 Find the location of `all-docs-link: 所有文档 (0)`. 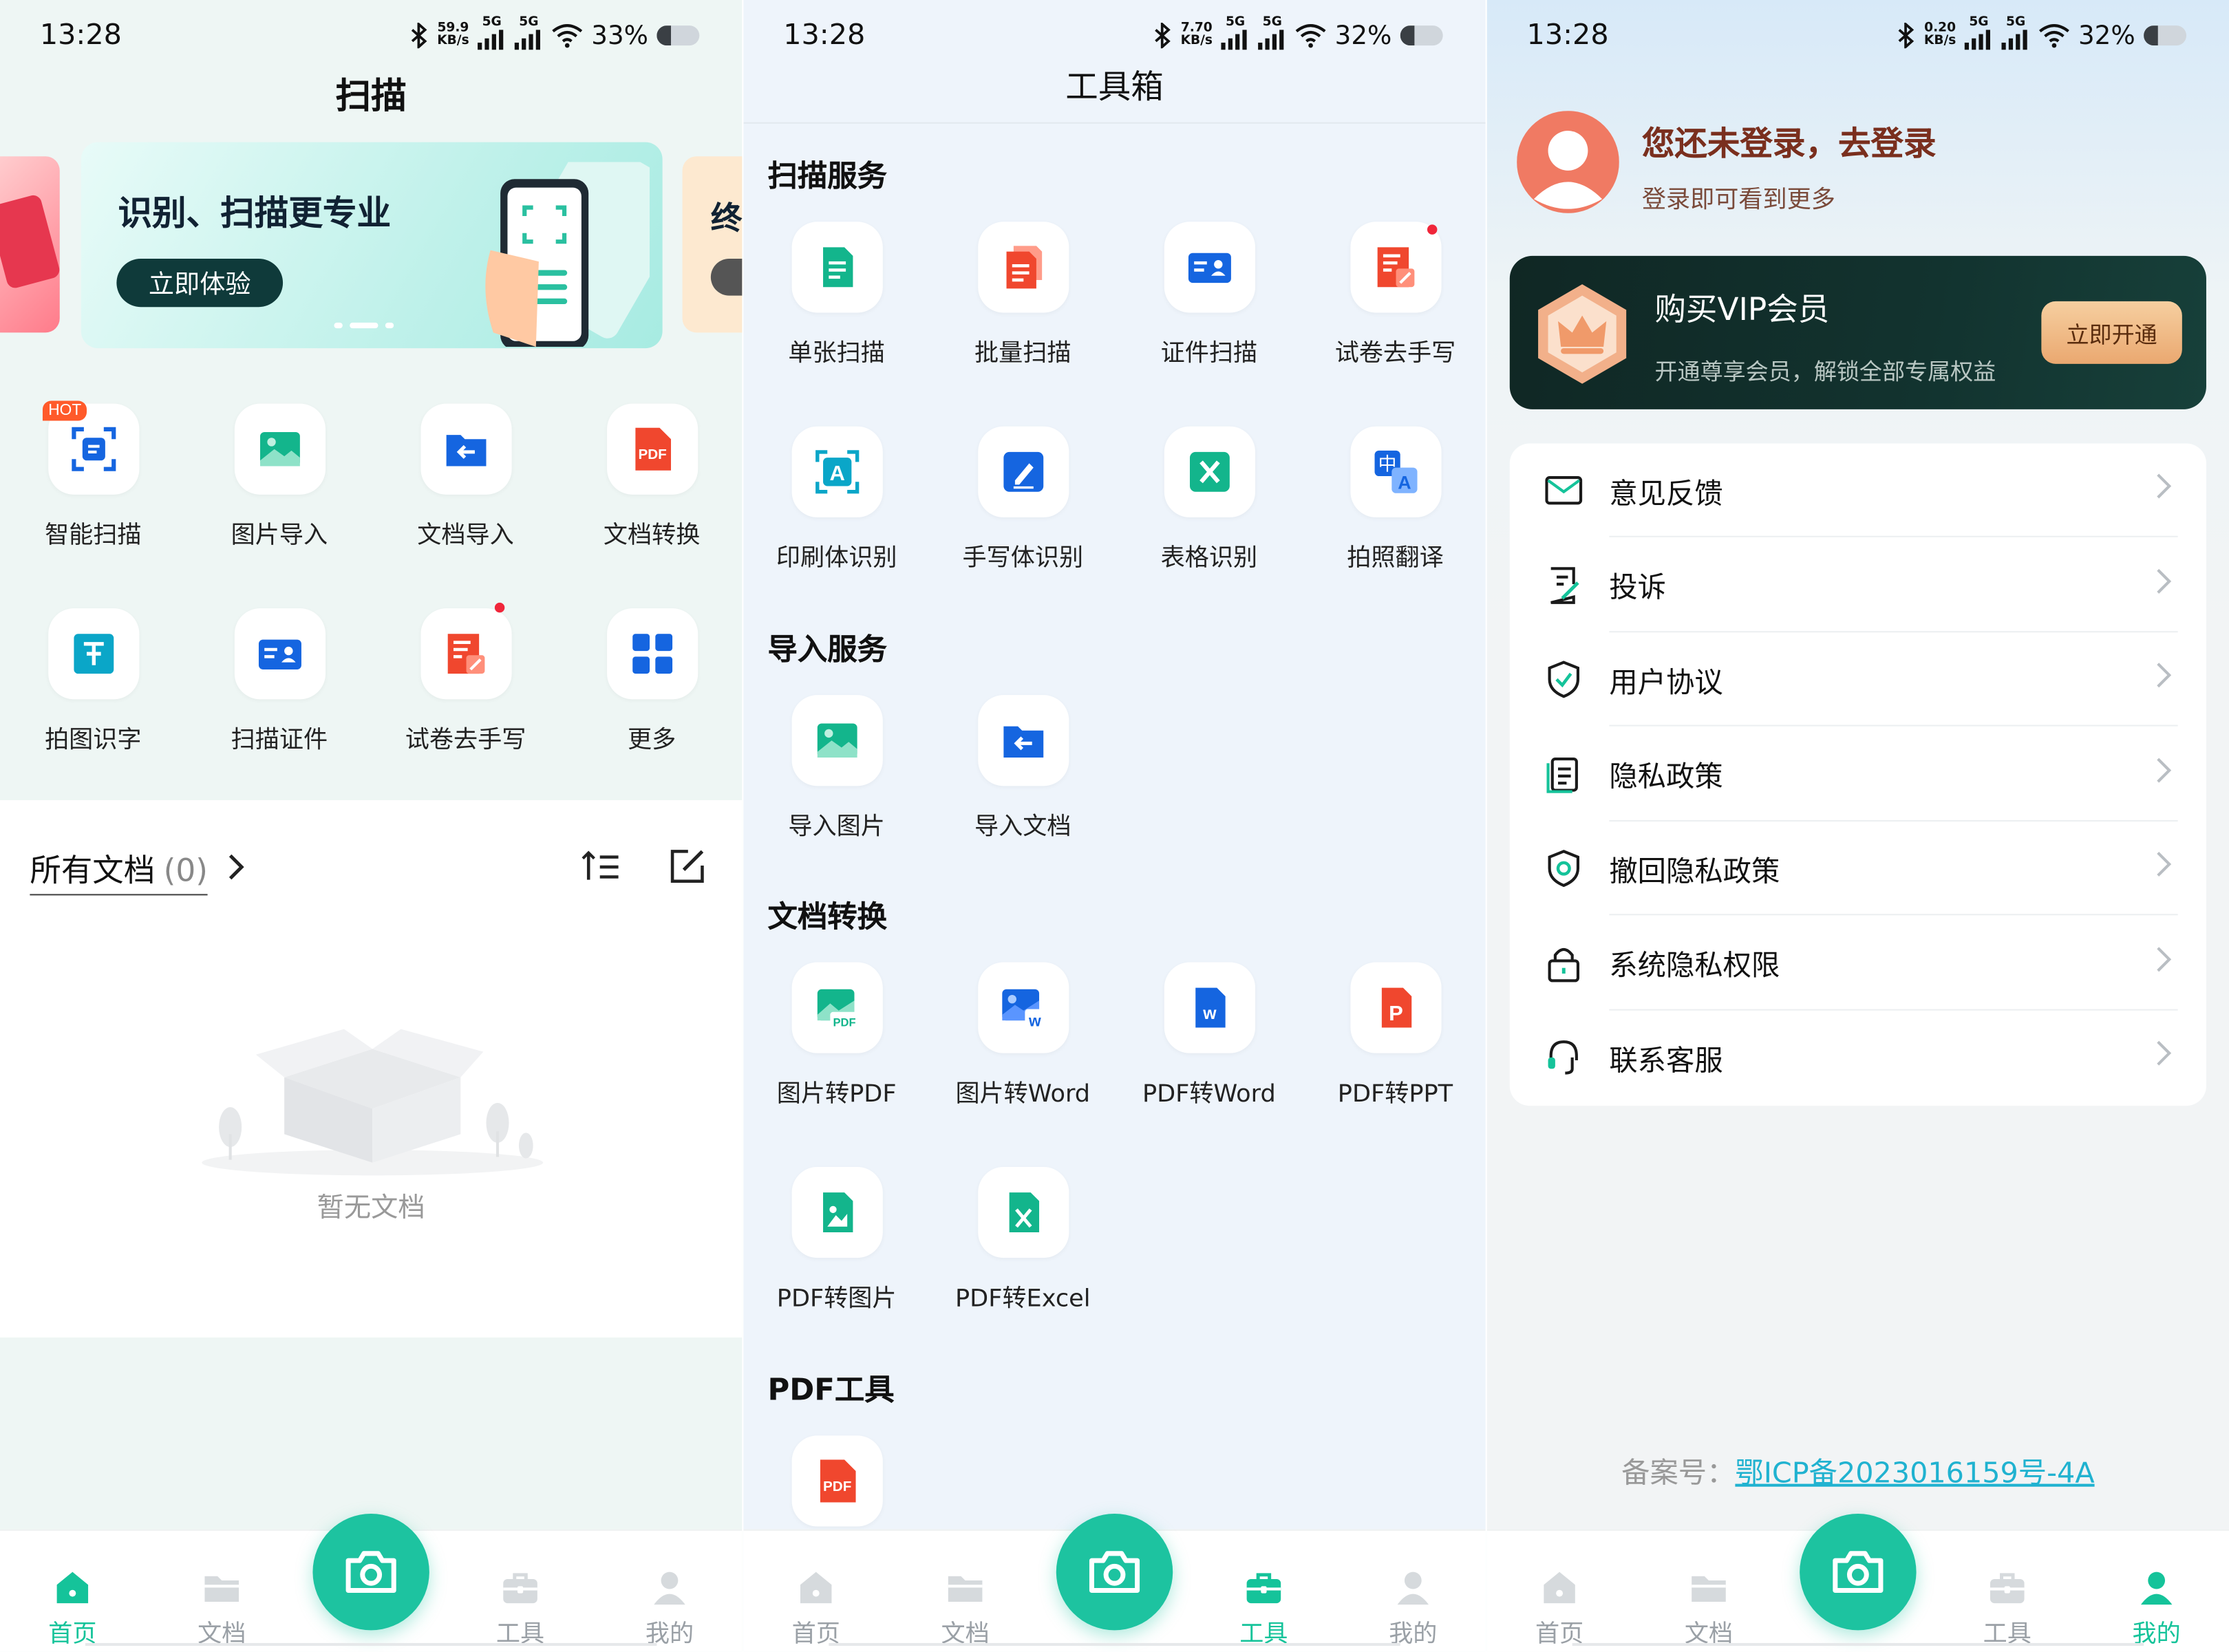

all-docs-link: 所有文档 (0) is located at coordinates (119, 871).